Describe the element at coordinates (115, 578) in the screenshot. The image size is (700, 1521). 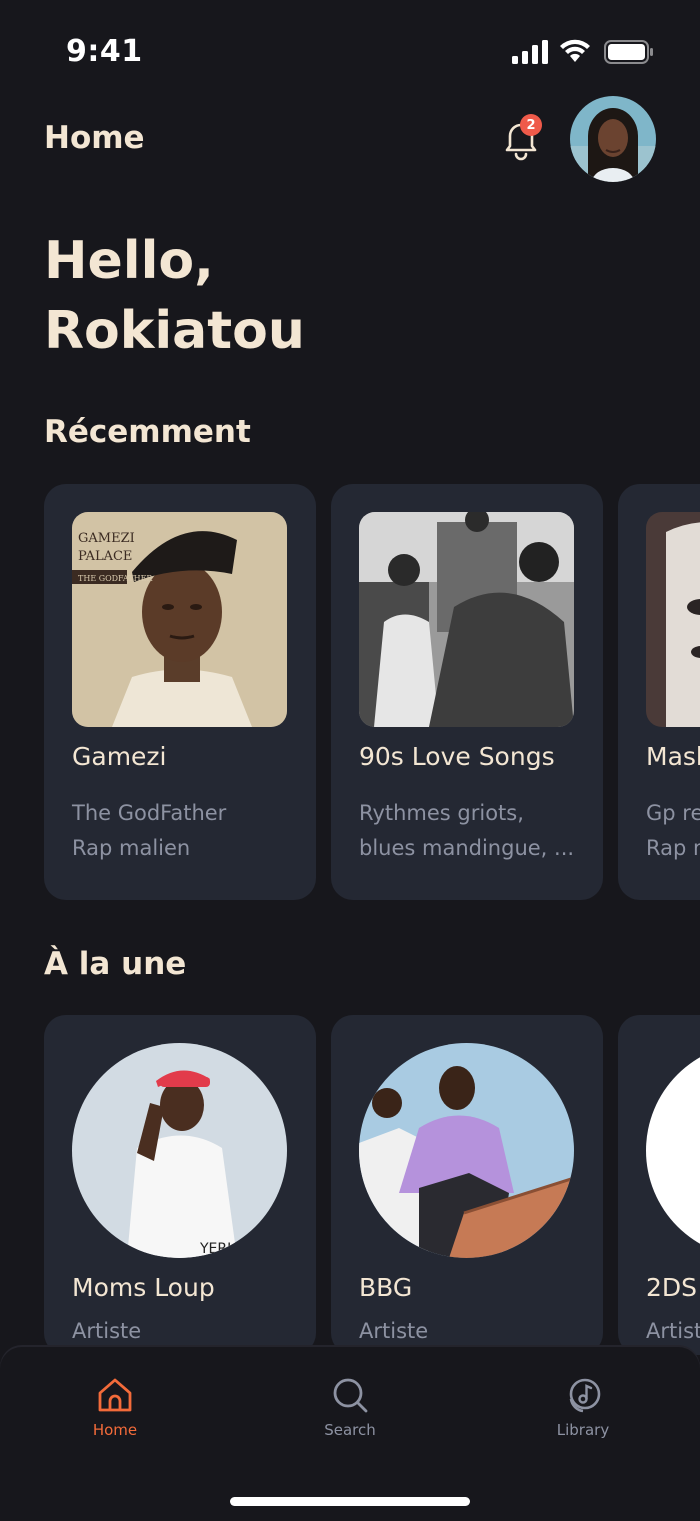
I see `svg-text: THE GODFATHER` at that location.